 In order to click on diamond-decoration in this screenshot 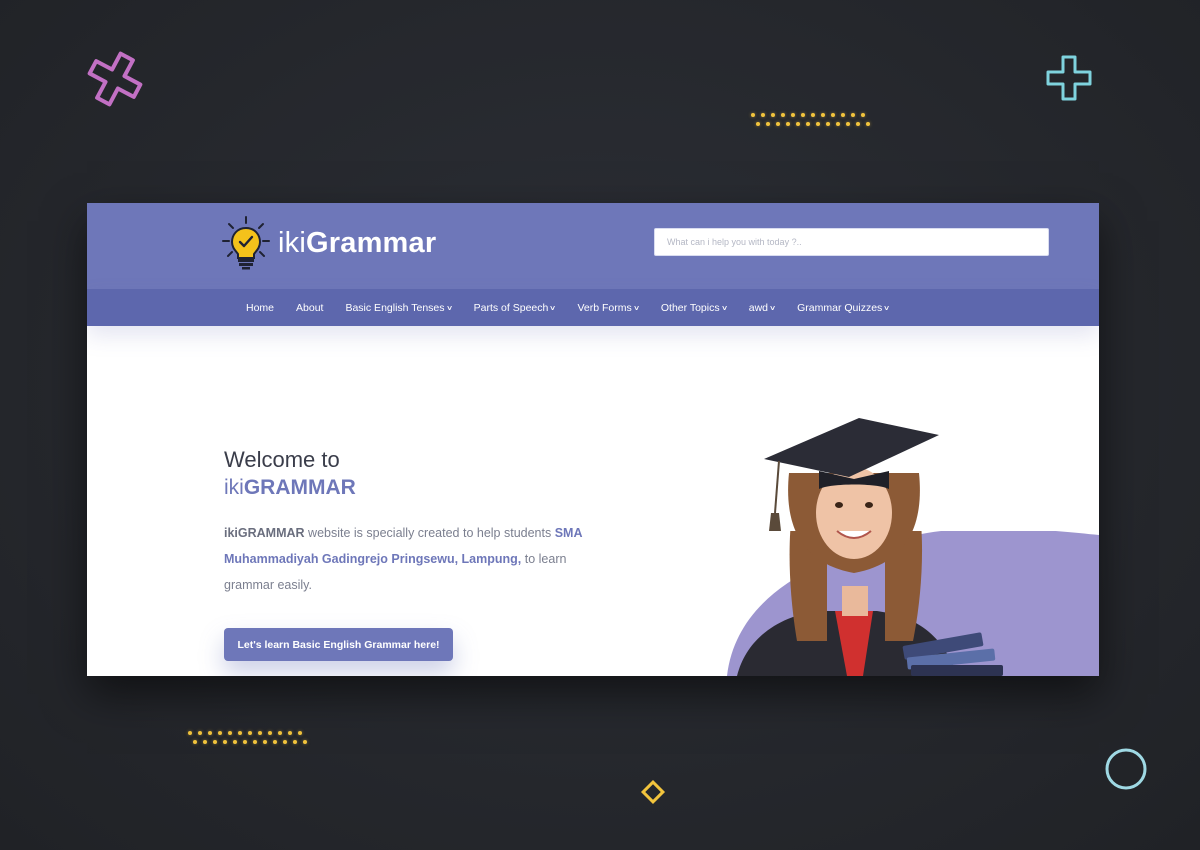, I will do `click(653, 792)`.